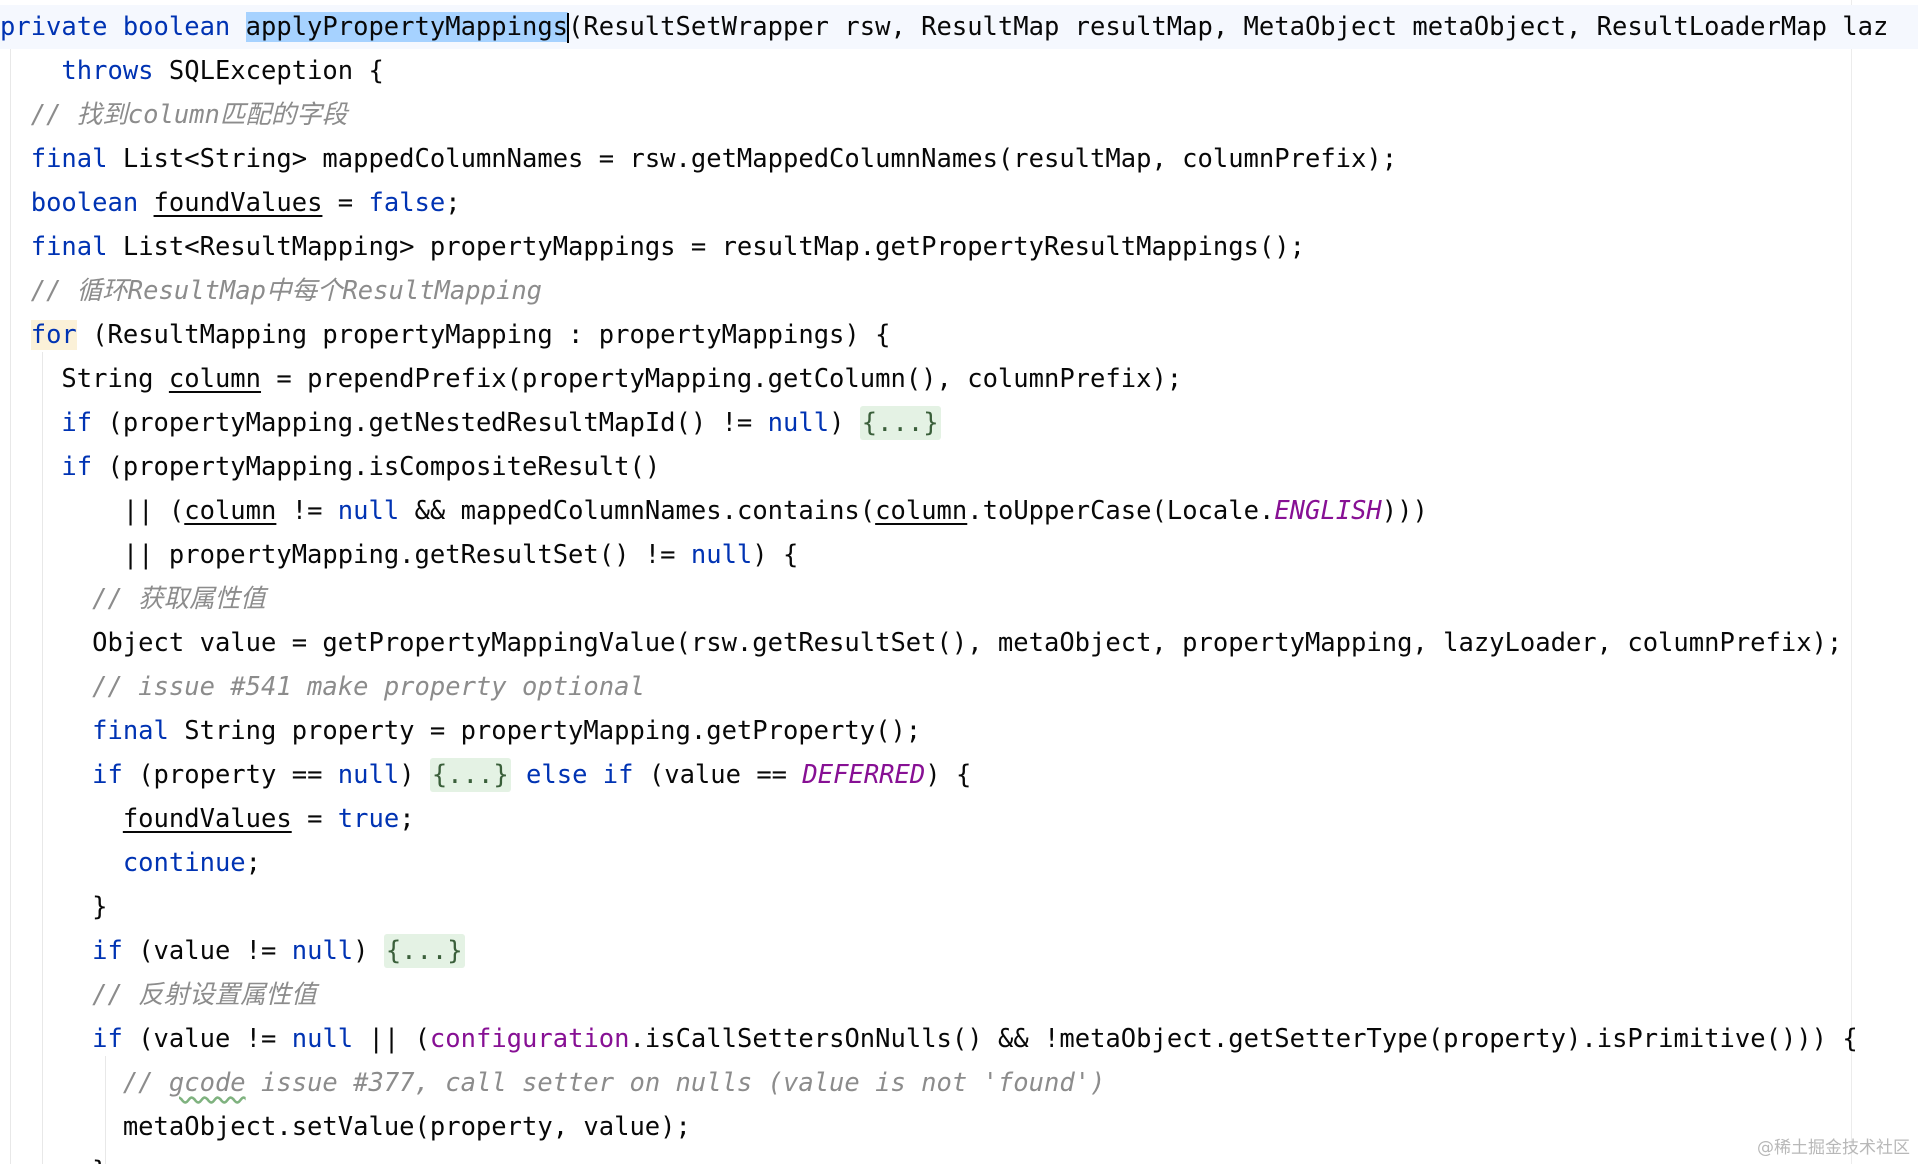 The image size is (1918, 1164). Describe the element at coordinates (179, 599) in the screenshot. I see `comment: // 获取属性值` at that location.